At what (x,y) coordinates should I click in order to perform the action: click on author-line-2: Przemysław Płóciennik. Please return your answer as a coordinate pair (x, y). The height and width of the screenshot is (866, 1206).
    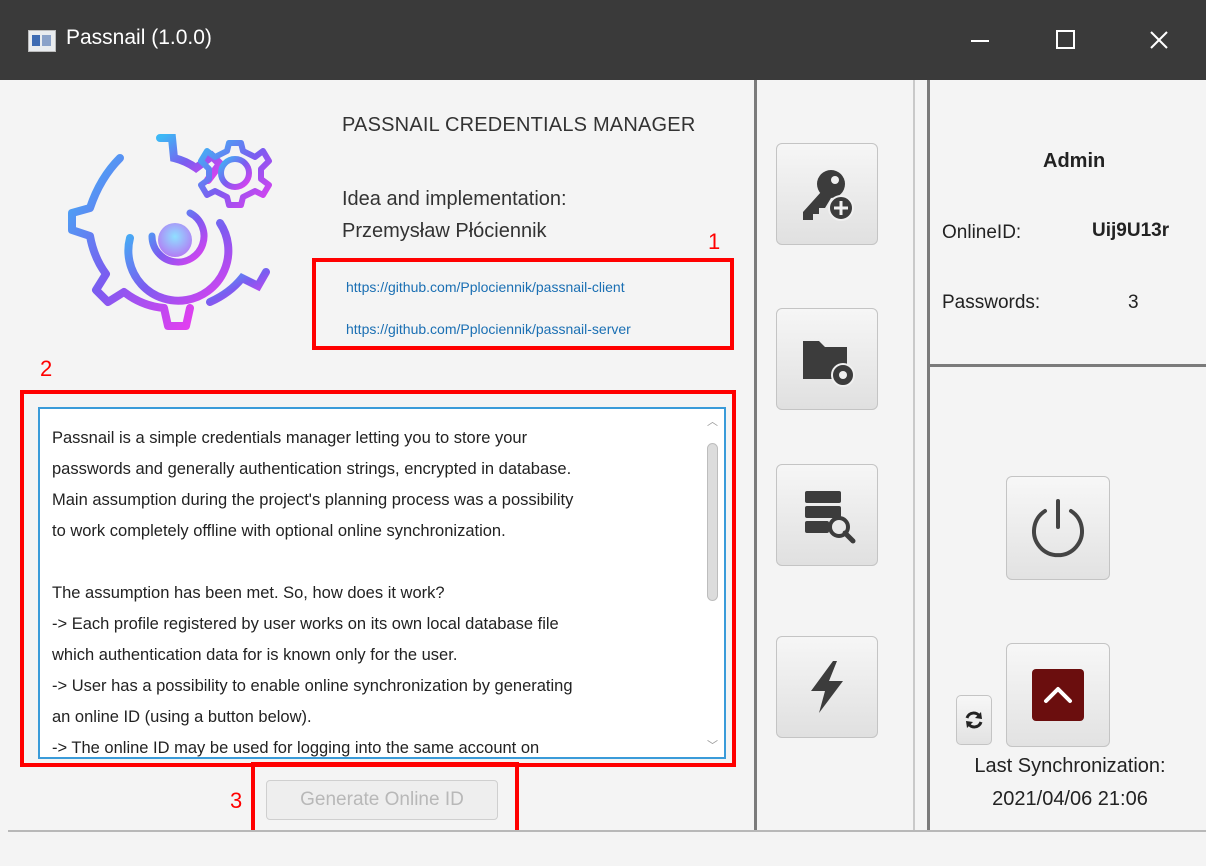
    Looking at the image, I should click on (444, 231).